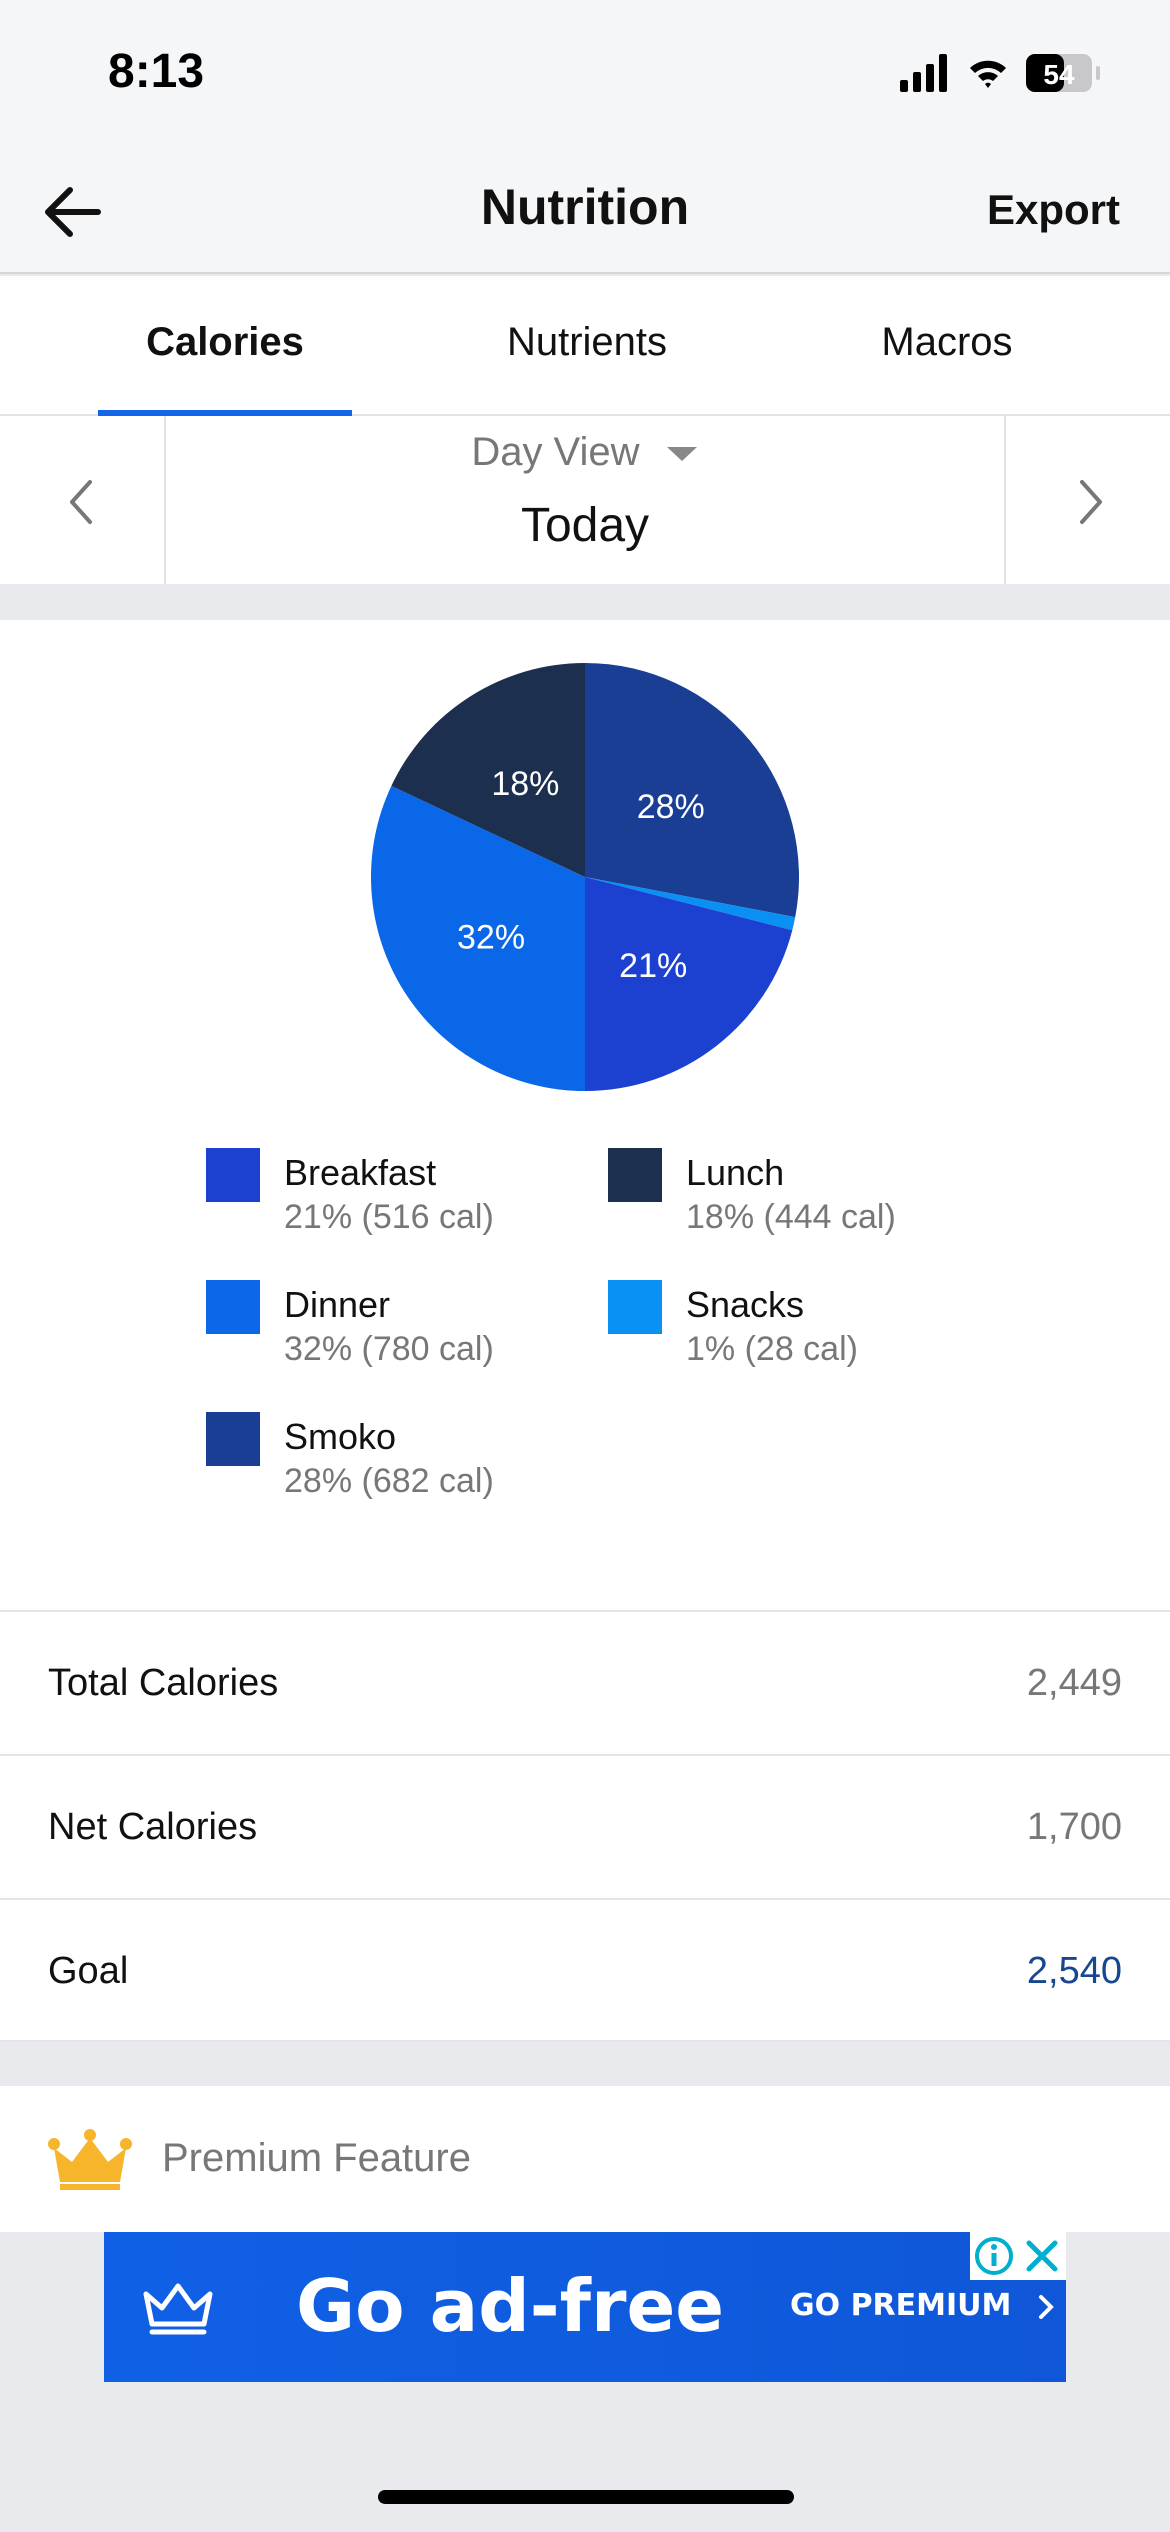 The width and height of the screenshot is (1170, 2532). Describe the element at coordinates (360, 1172) in the screenshot. I see `legend-name: Breakfast` at that location.